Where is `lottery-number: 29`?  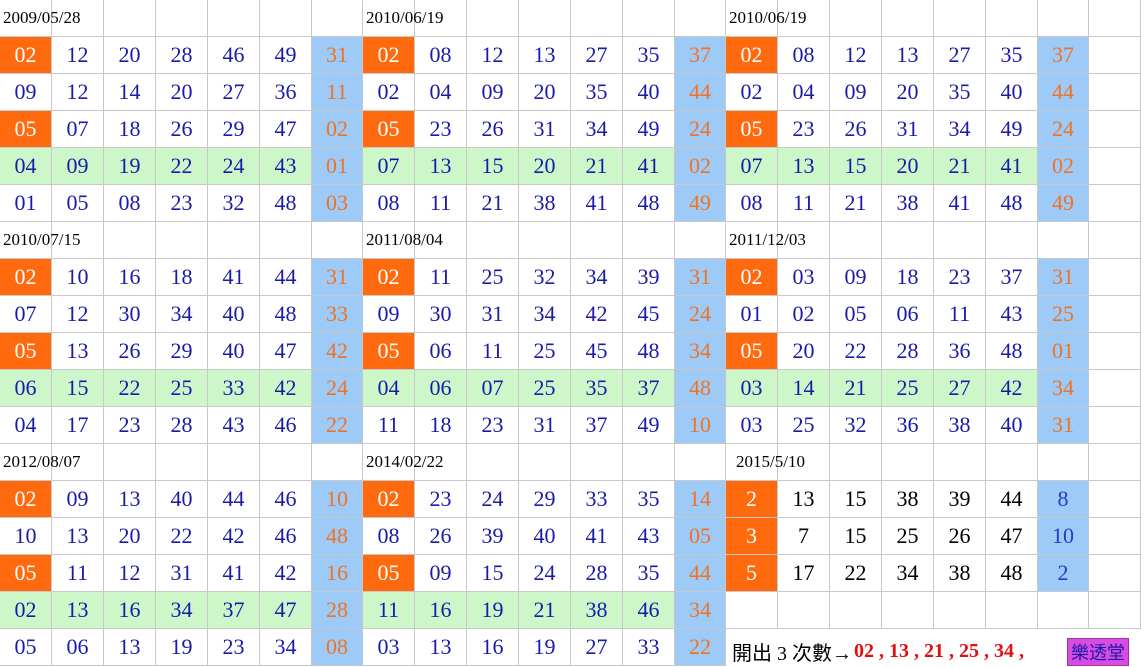
lottery-number: 29 is located at coordinates (234, 129).